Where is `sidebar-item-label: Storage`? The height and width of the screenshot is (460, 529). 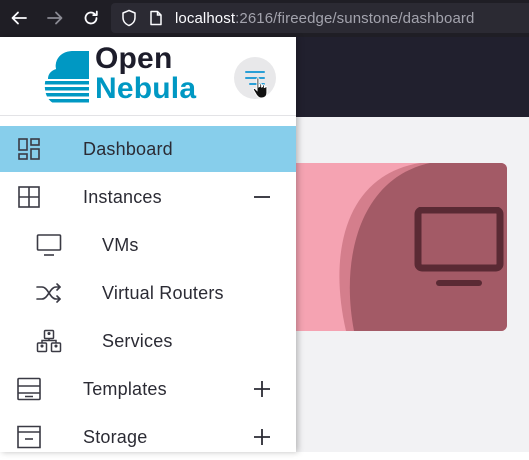 sidebar-item-label: Storage is located at coordinates (115, 437).